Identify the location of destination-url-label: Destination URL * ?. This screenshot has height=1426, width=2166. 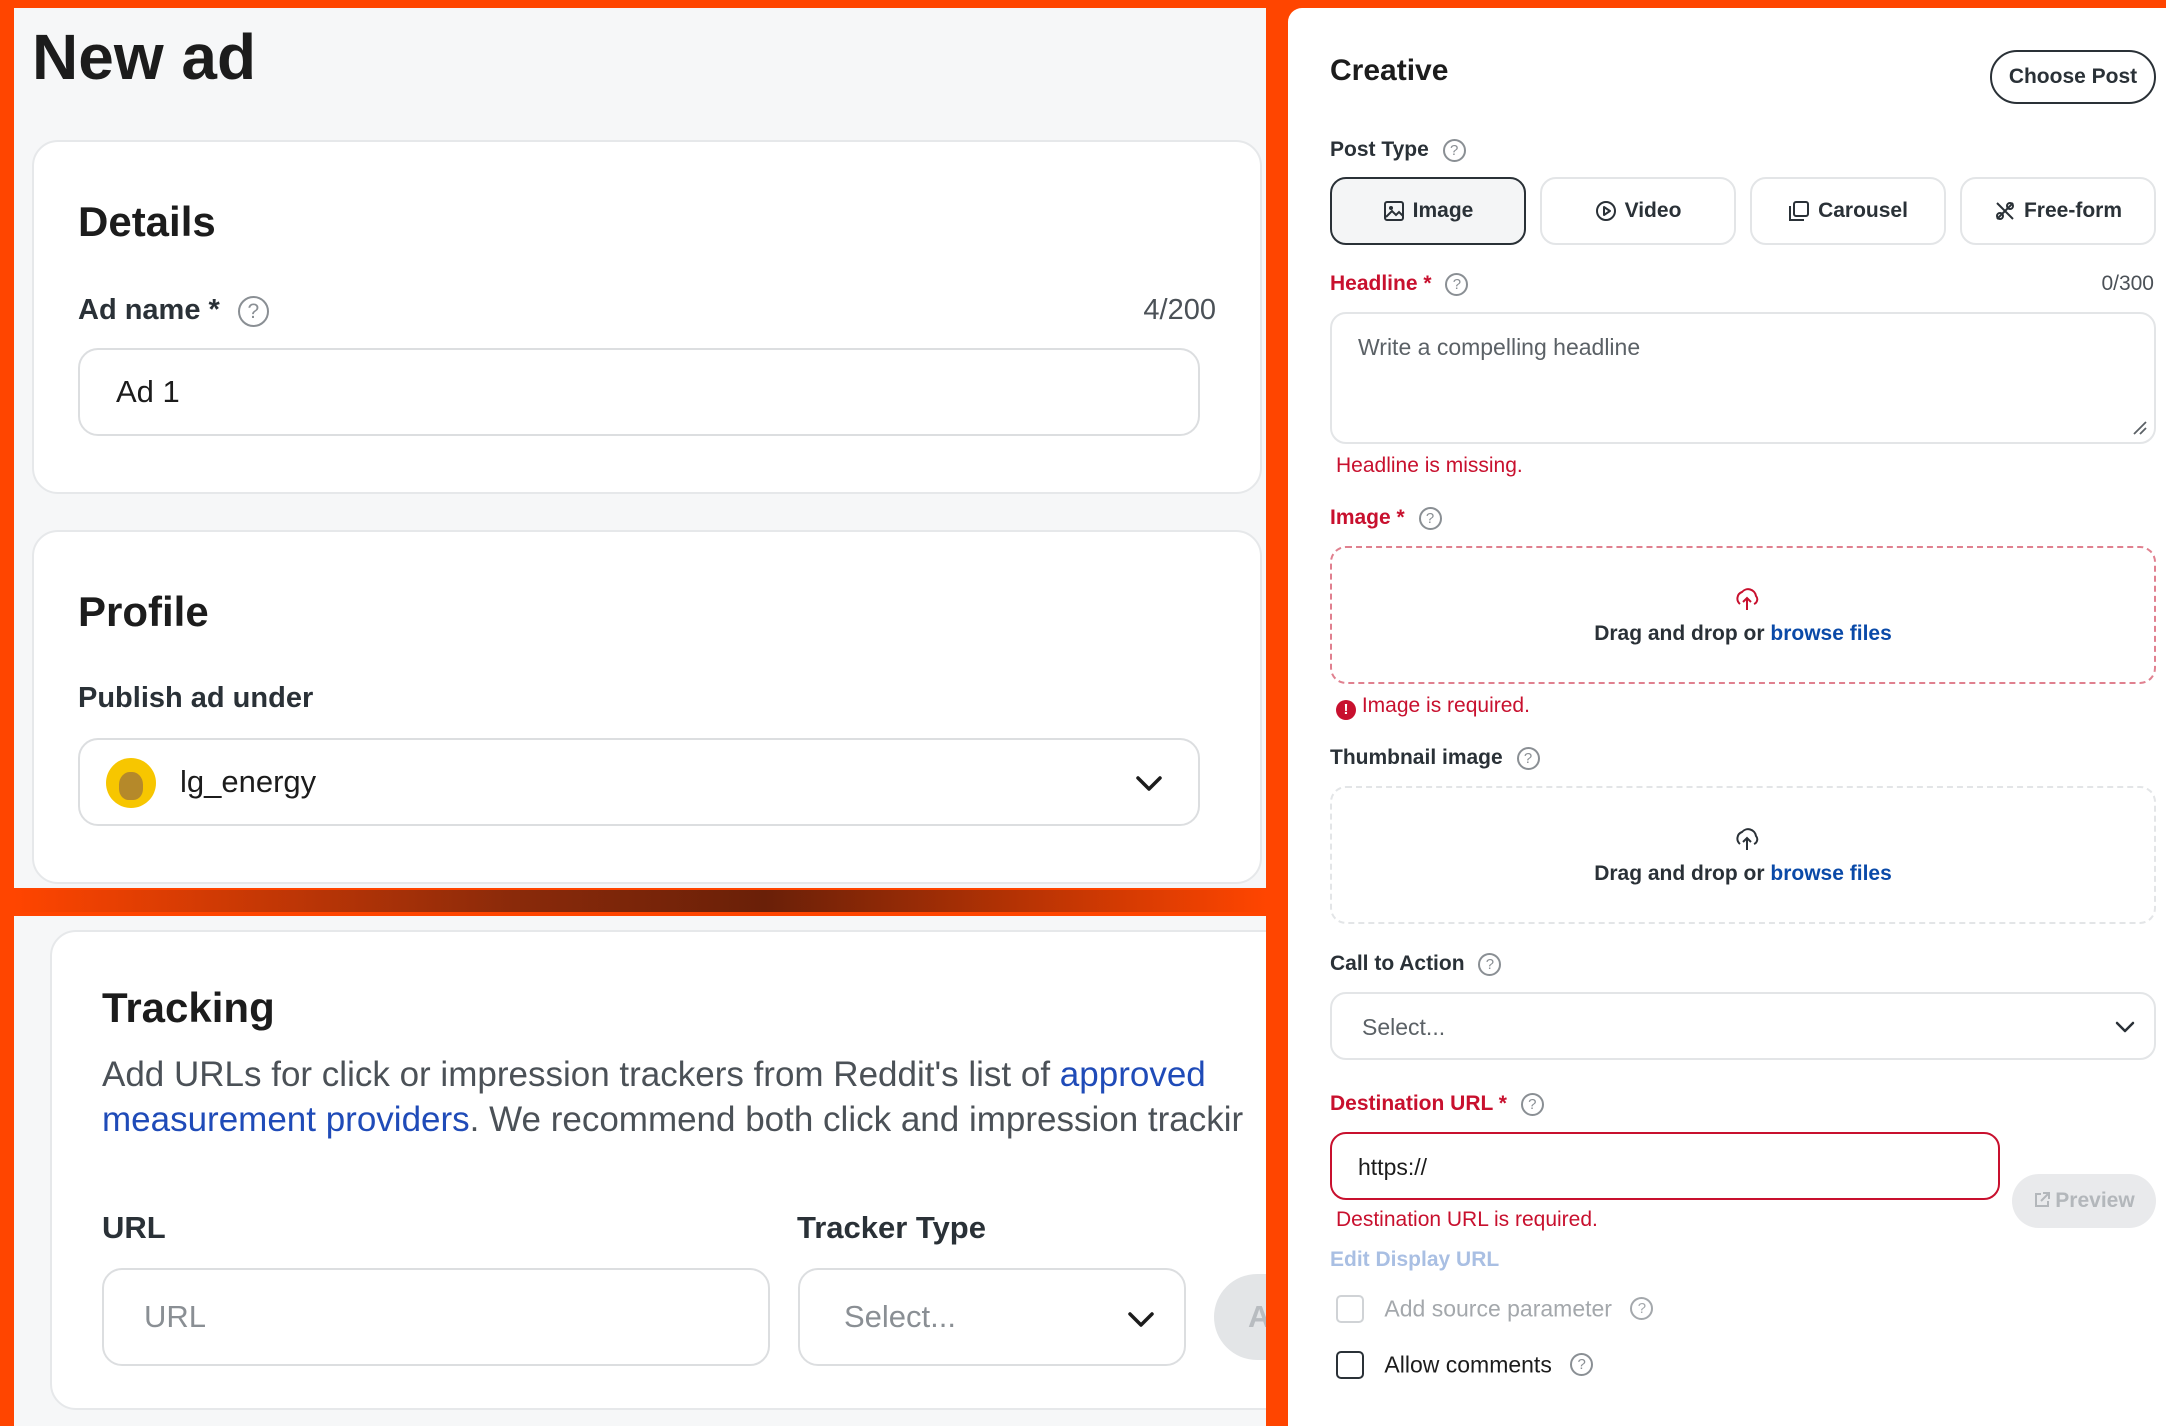
(1437, 1104).